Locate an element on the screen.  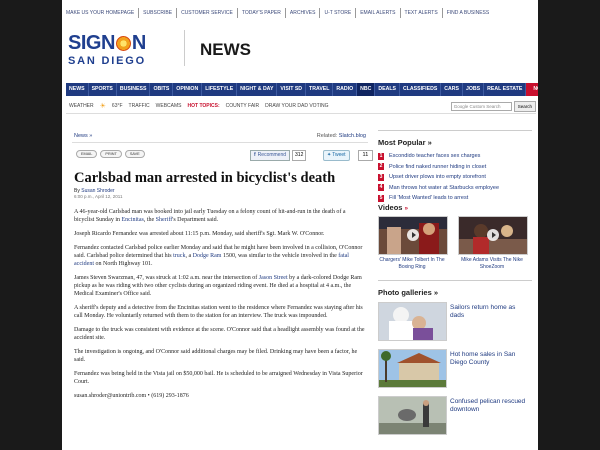
video-caption: Mike Adams Visits The Nike ShoeZoom is located at coordinates (492, 263).